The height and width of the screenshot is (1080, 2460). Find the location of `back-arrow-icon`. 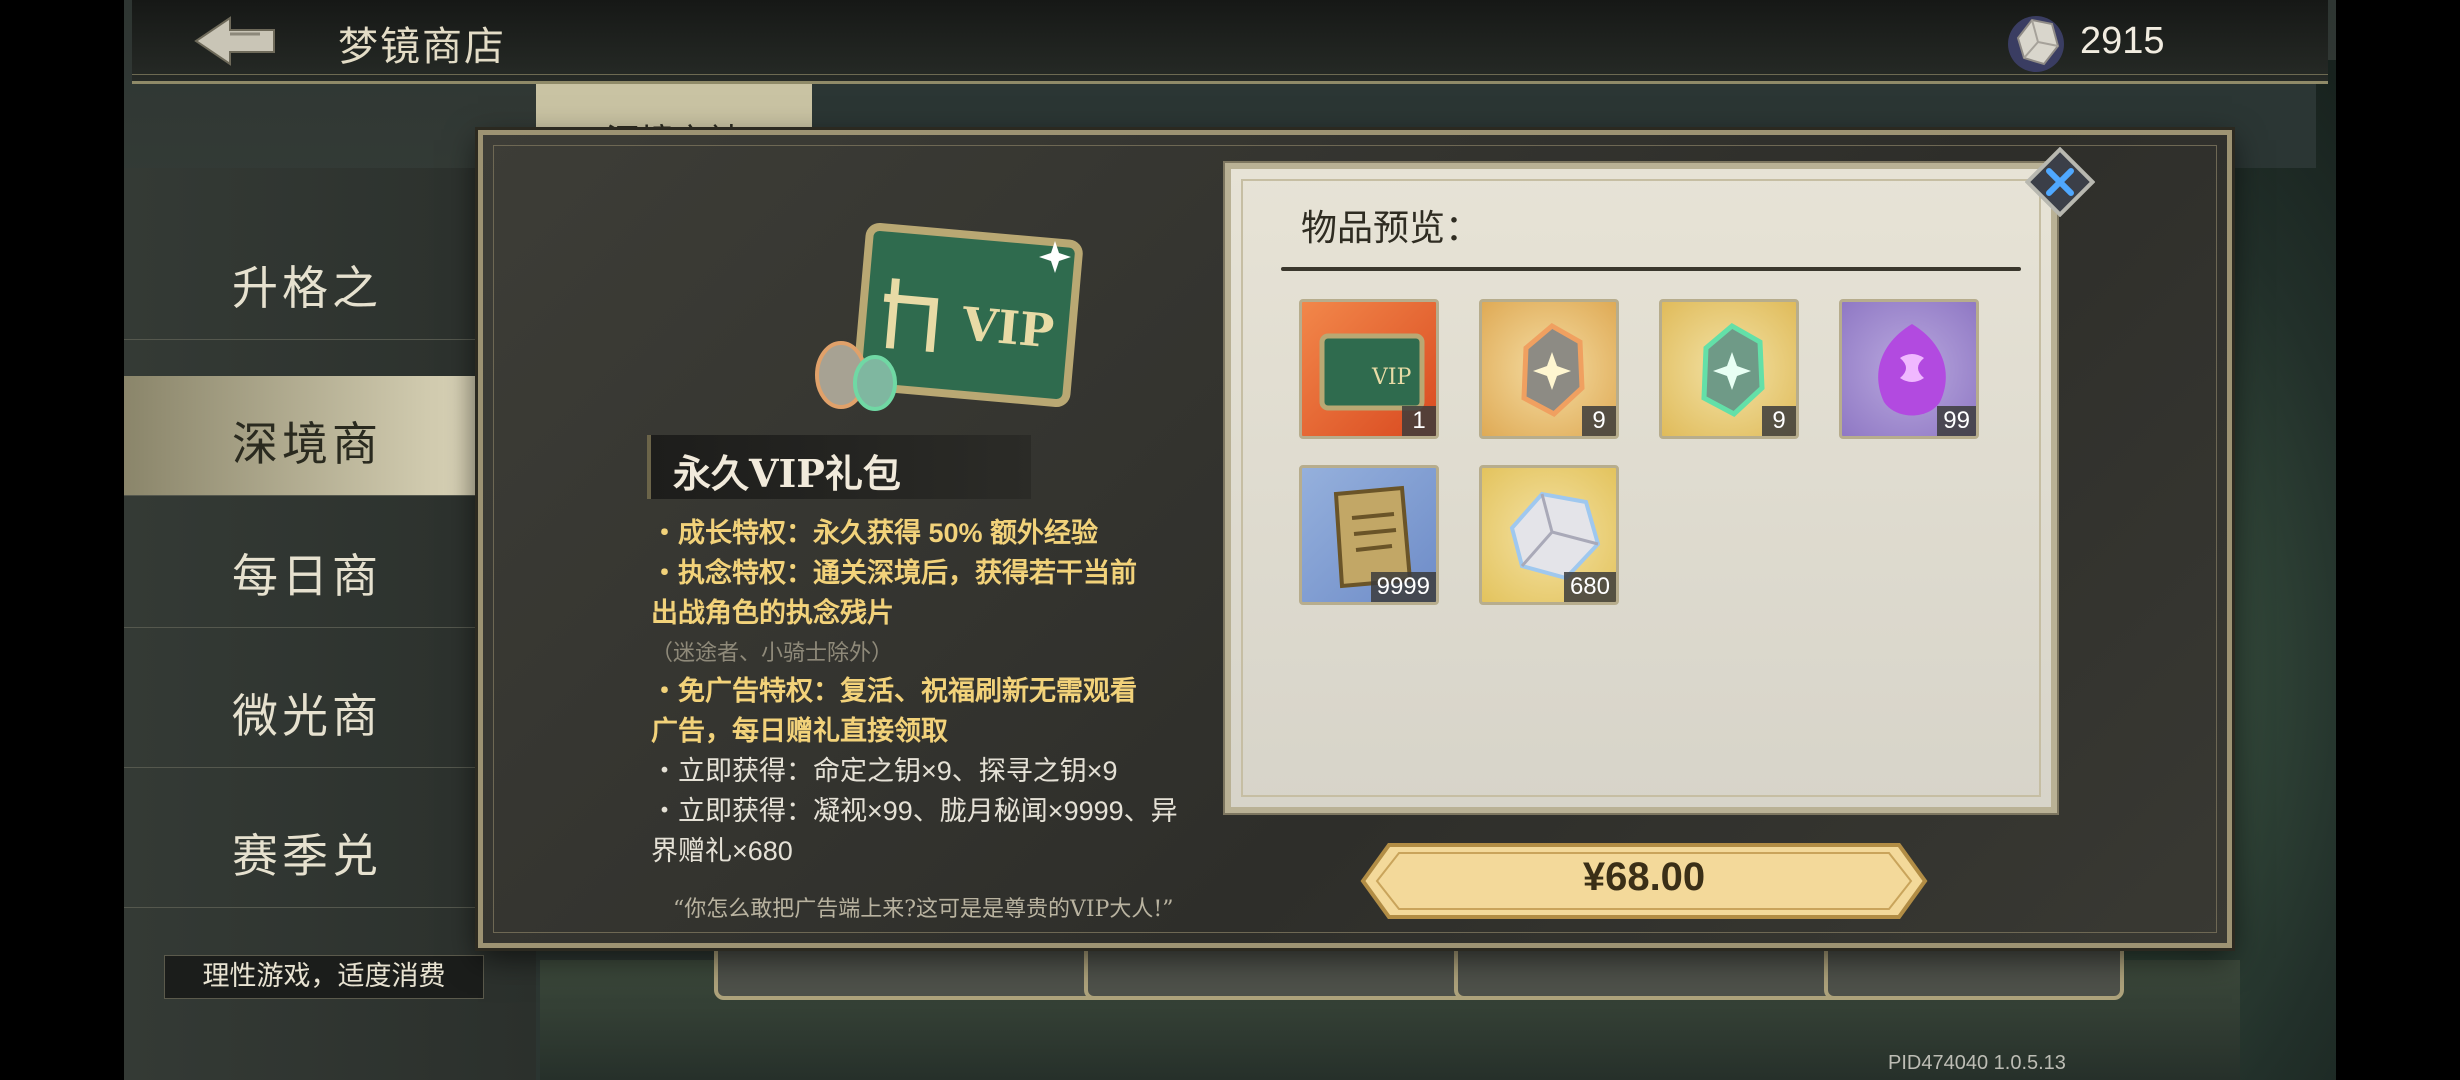

back-arrow-icon is located at coordinates (235, 41).